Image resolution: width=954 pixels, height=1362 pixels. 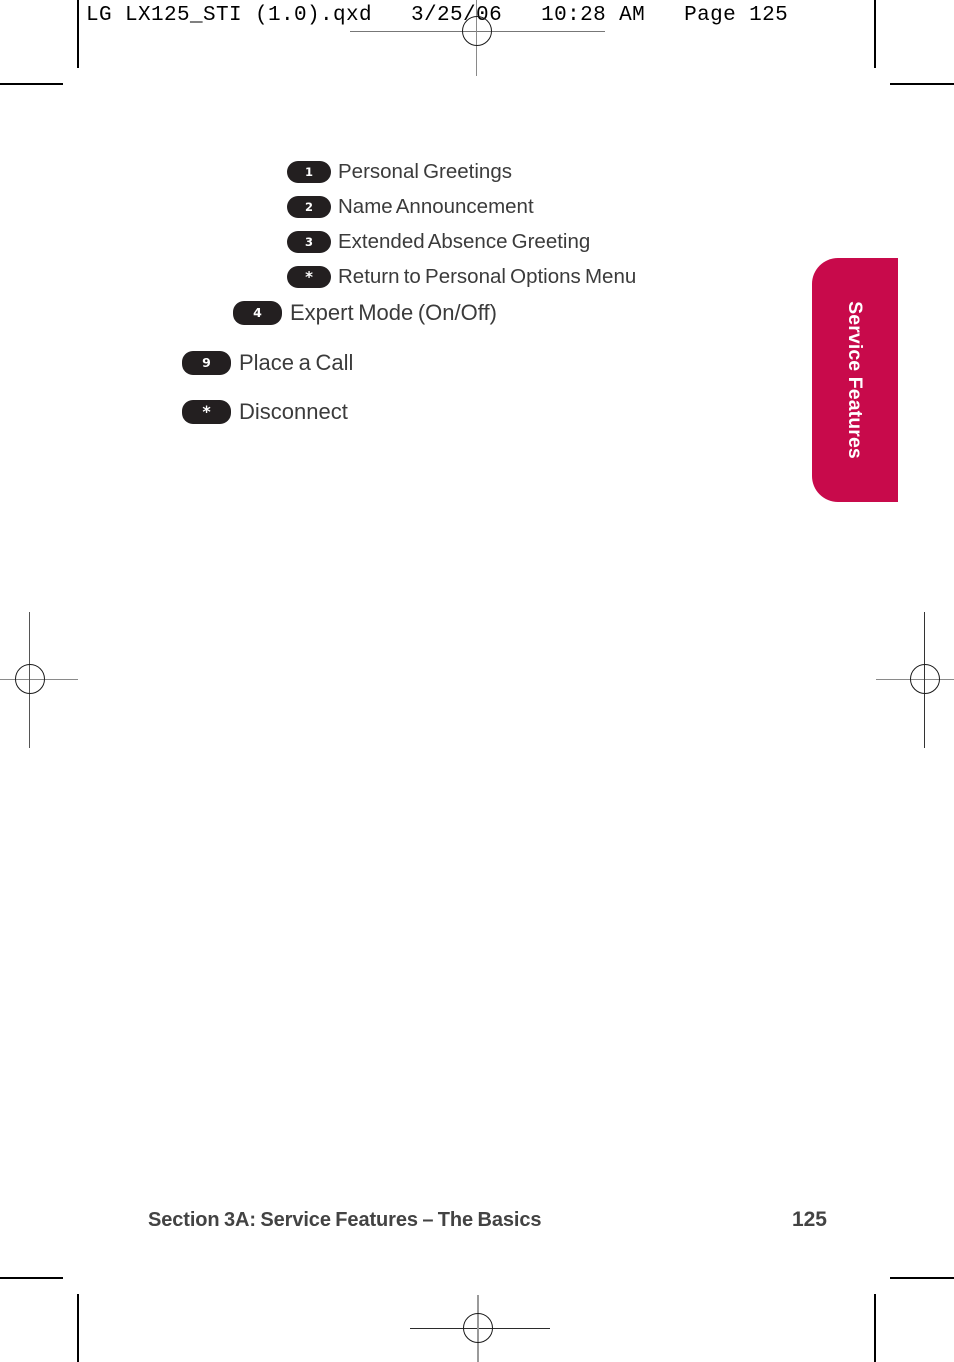 What do you see at coordinates (31, 84) in the screenshot?
I see `crop-mark-left-top-horizontal` at bounding box center [31, 84].